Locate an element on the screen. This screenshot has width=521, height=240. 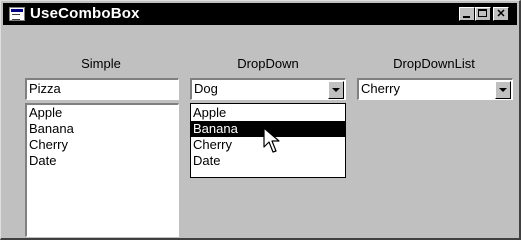
close-button: ✕ is located at coordinates (501, 14).